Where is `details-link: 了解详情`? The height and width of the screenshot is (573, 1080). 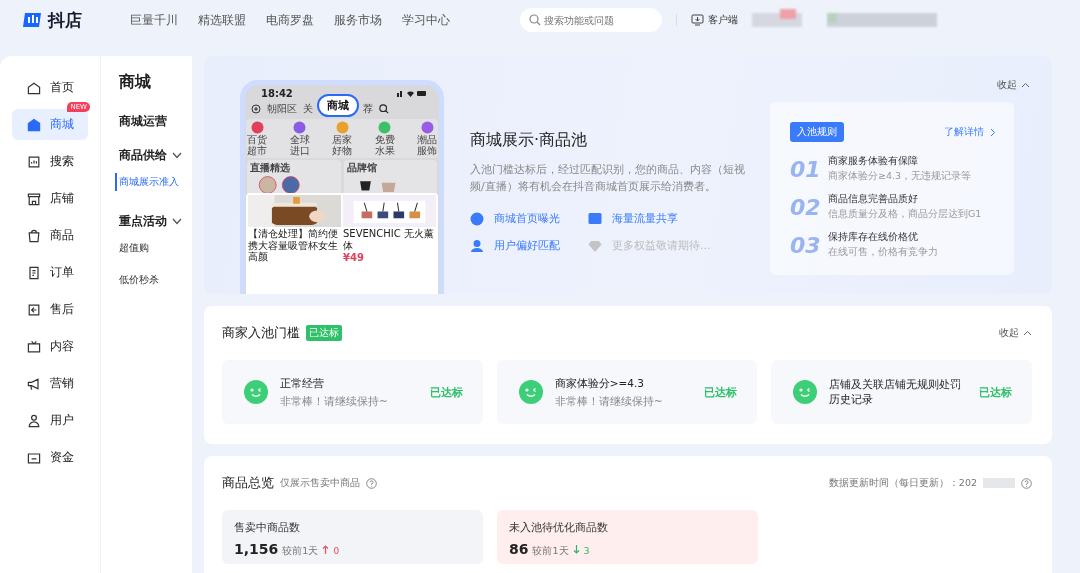
details-link: 了解详情 is located at coordinates (970, 132).